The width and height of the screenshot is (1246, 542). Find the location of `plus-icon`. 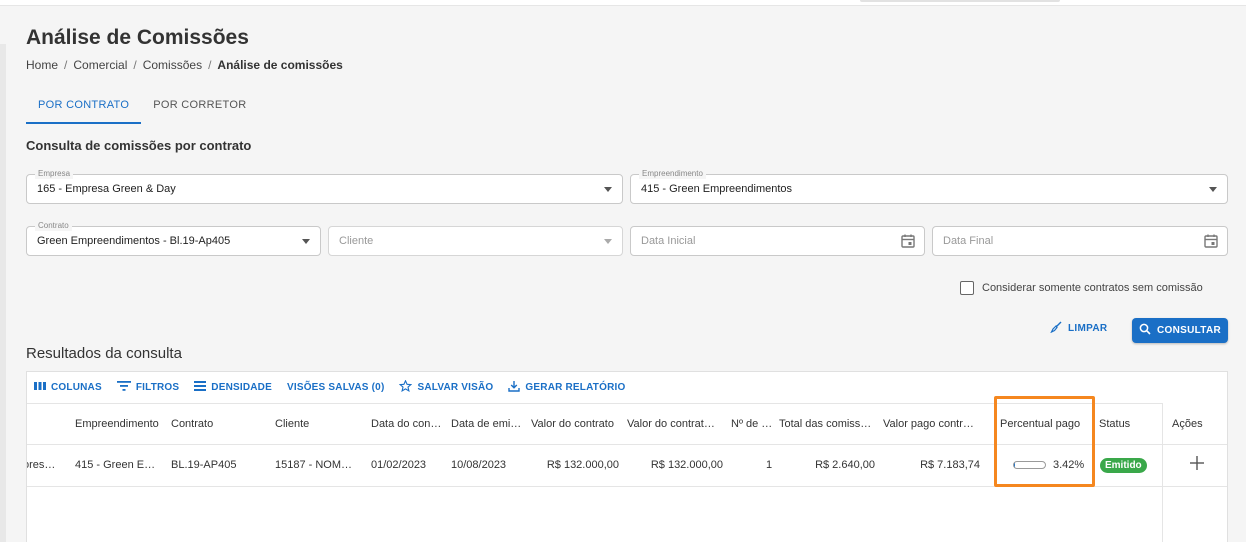

plus-icon is located at coordinates (1197, 465).